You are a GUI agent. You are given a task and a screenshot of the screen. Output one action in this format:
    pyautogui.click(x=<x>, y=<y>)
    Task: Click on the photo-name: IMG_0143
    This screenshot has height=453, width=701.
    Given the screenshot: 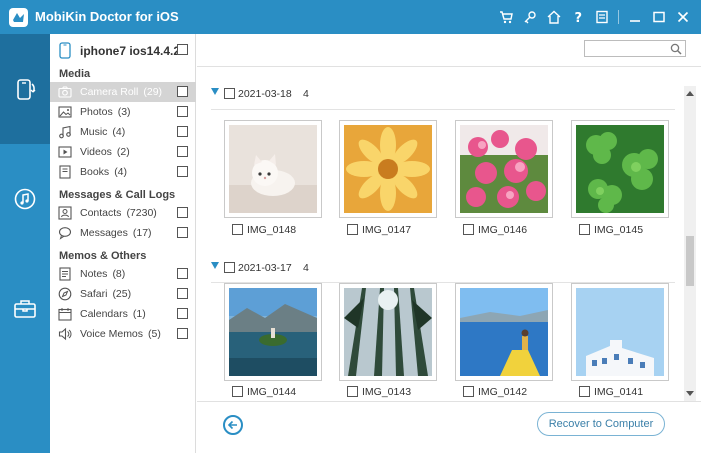 What is the action you would take?
    pyautogui.click(x=387, y=392)
    